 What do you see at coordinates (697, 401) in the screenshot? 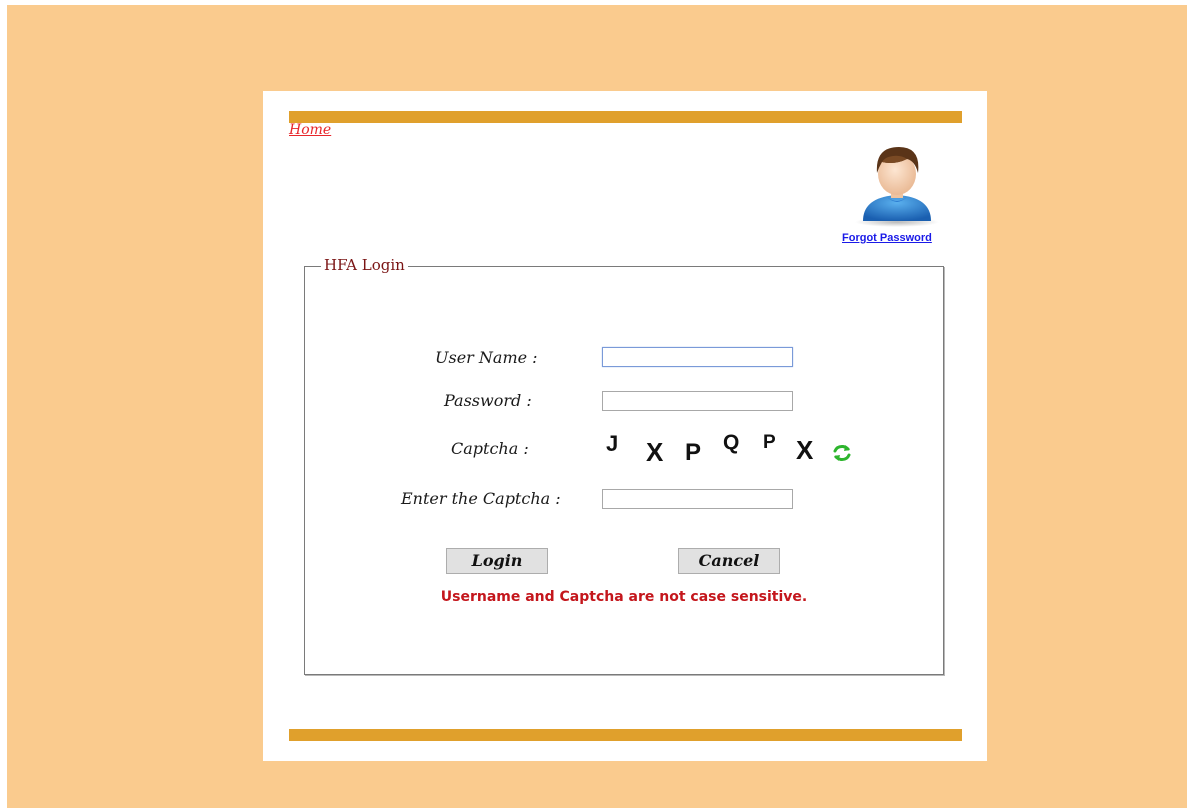
I see `password-input` at bounding box center [697, 401].